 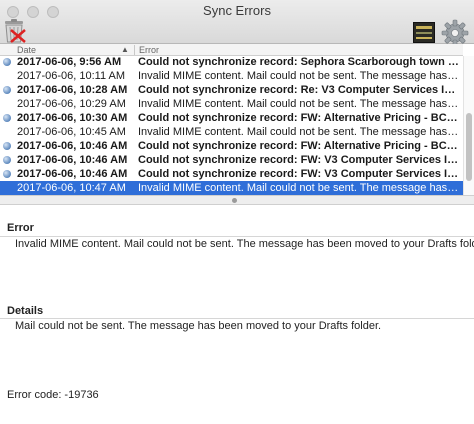 What do you see at coordinates (134, 50) in the screenshot?
I see `column-divider` at bounding box center [134, 50].